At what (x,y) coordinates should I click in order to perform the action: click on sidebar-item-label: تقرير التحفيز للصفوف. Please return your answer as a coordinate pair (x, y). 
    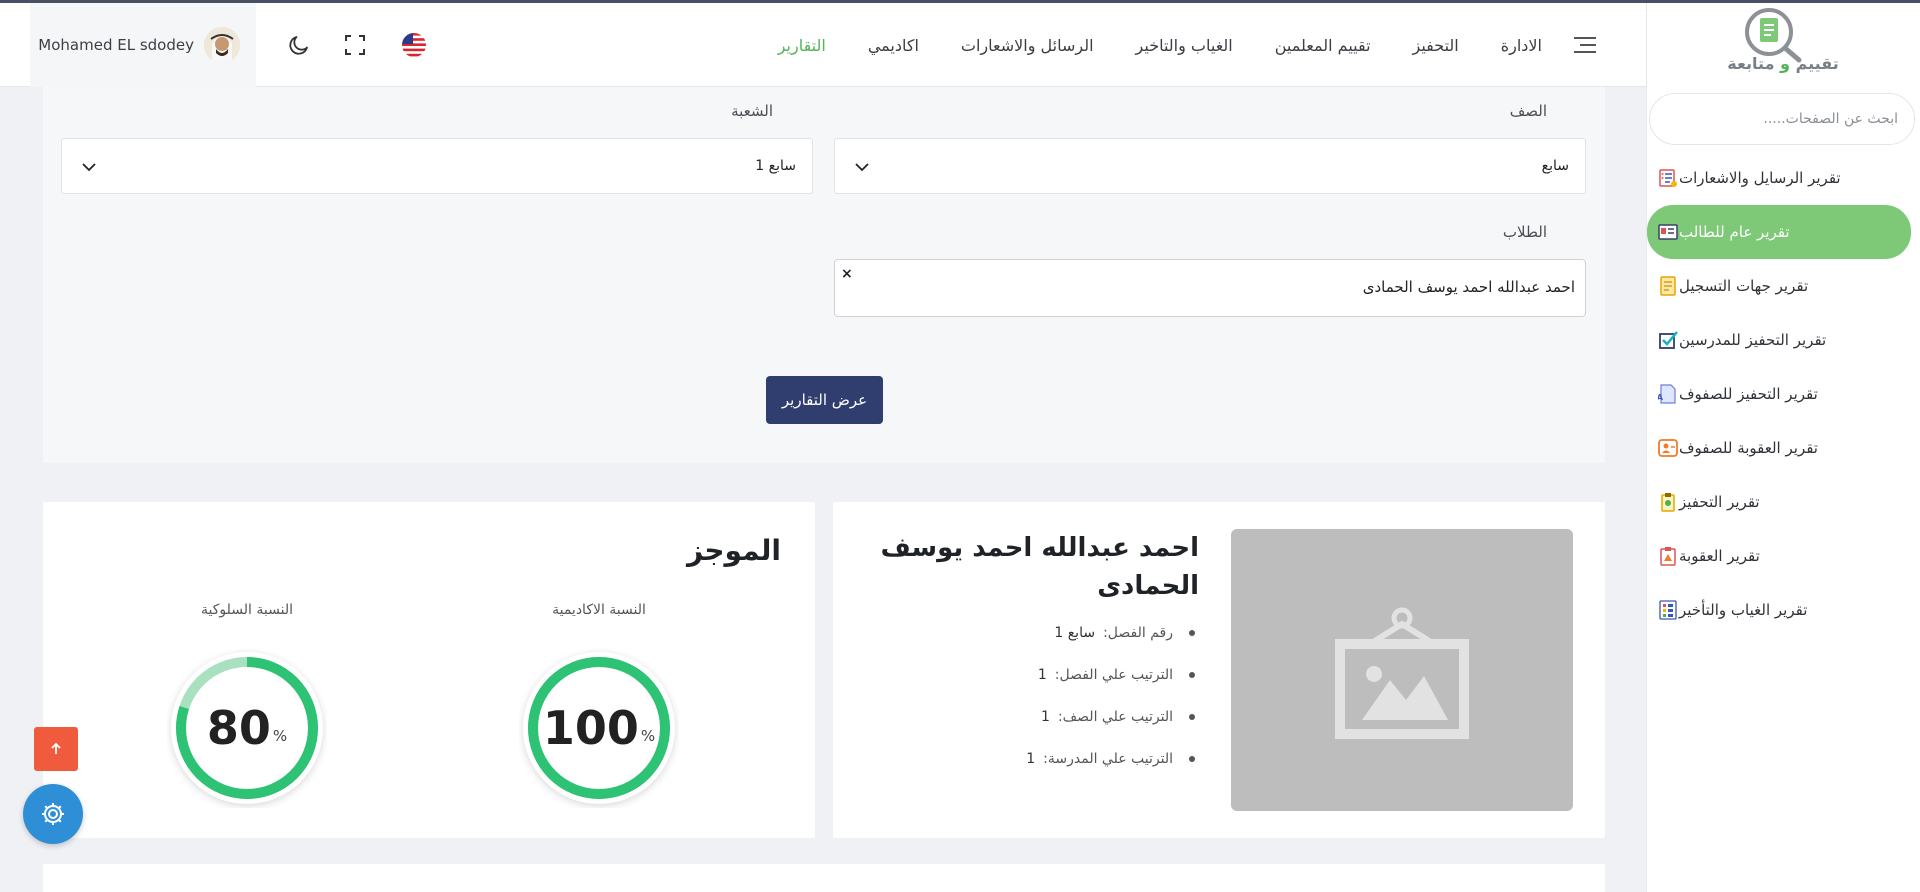
    Looking at the image, I should click on (1748, 394).